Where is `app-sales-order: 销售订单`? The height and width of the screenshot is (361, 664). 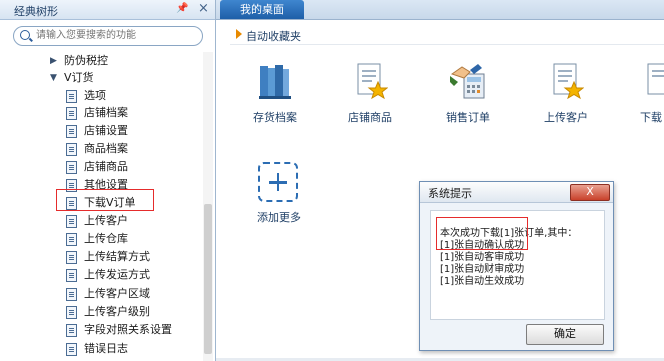 app-sales-order: 销售订单 is located at coordinates (468, 102).